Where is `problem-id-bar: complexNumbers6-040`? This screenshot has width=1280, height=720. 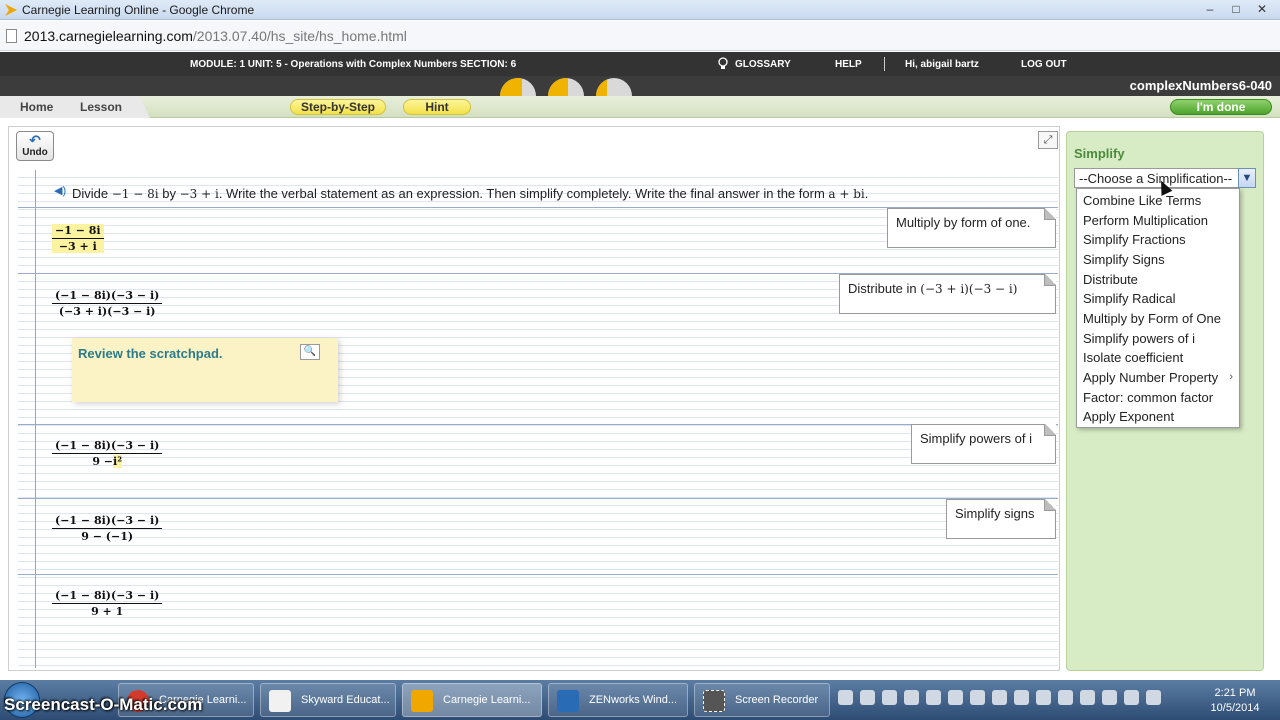
problem-id-bar: complexNumbers6-040 is located at coordinates (640, 86).